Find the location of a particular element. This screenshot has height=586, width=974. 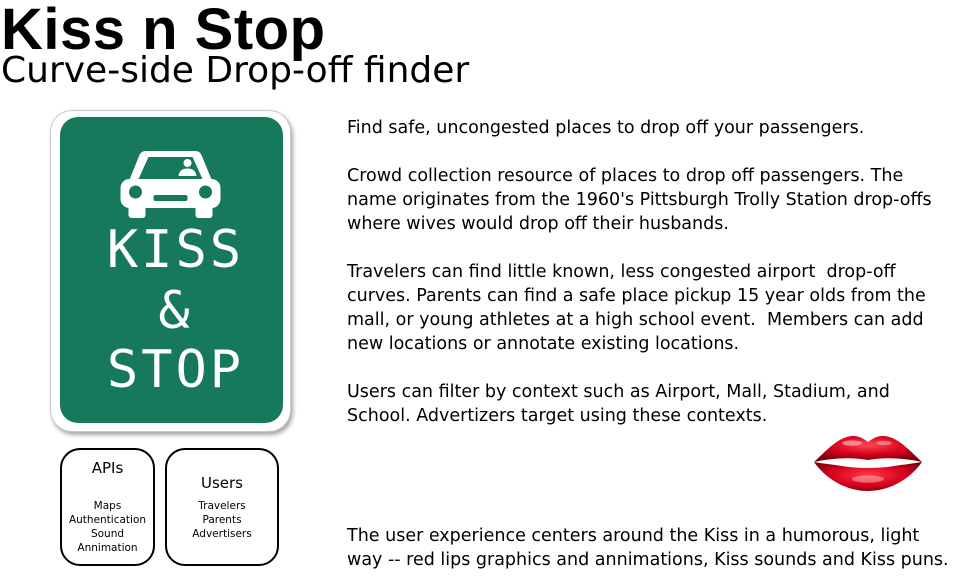

users-heading: Users is located at coordinates (221, 483).